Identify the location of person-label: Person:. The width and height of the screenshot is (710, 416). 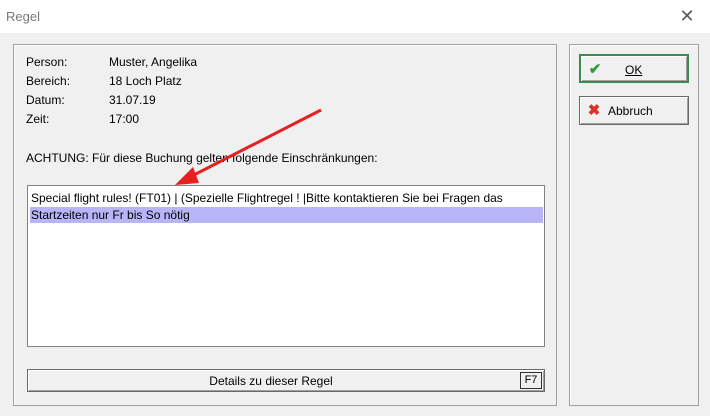
(47, 62).